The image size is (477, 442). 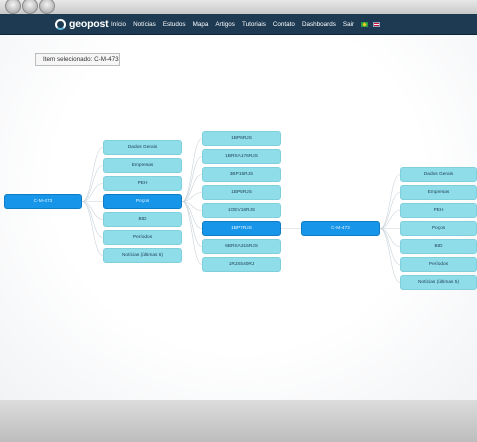 What do you see at coordinates (89, 24) in the screenshot?
I see `brand-name: geopost` at bounding box center [89, 24].